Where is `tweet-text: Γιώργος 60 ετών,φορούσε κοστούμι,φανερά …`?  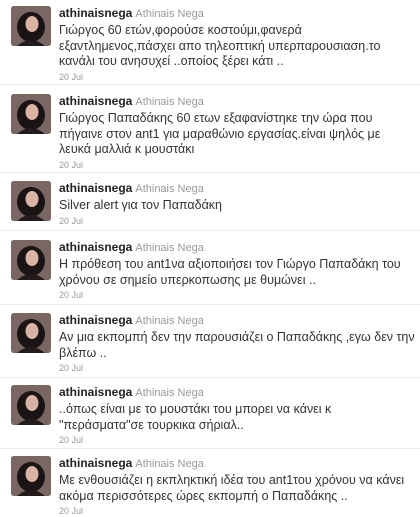 tweet-text: Γιώργος 60 ετών,φορούσε κοστούμι,φανερά … is located at coordinates (220, 45).